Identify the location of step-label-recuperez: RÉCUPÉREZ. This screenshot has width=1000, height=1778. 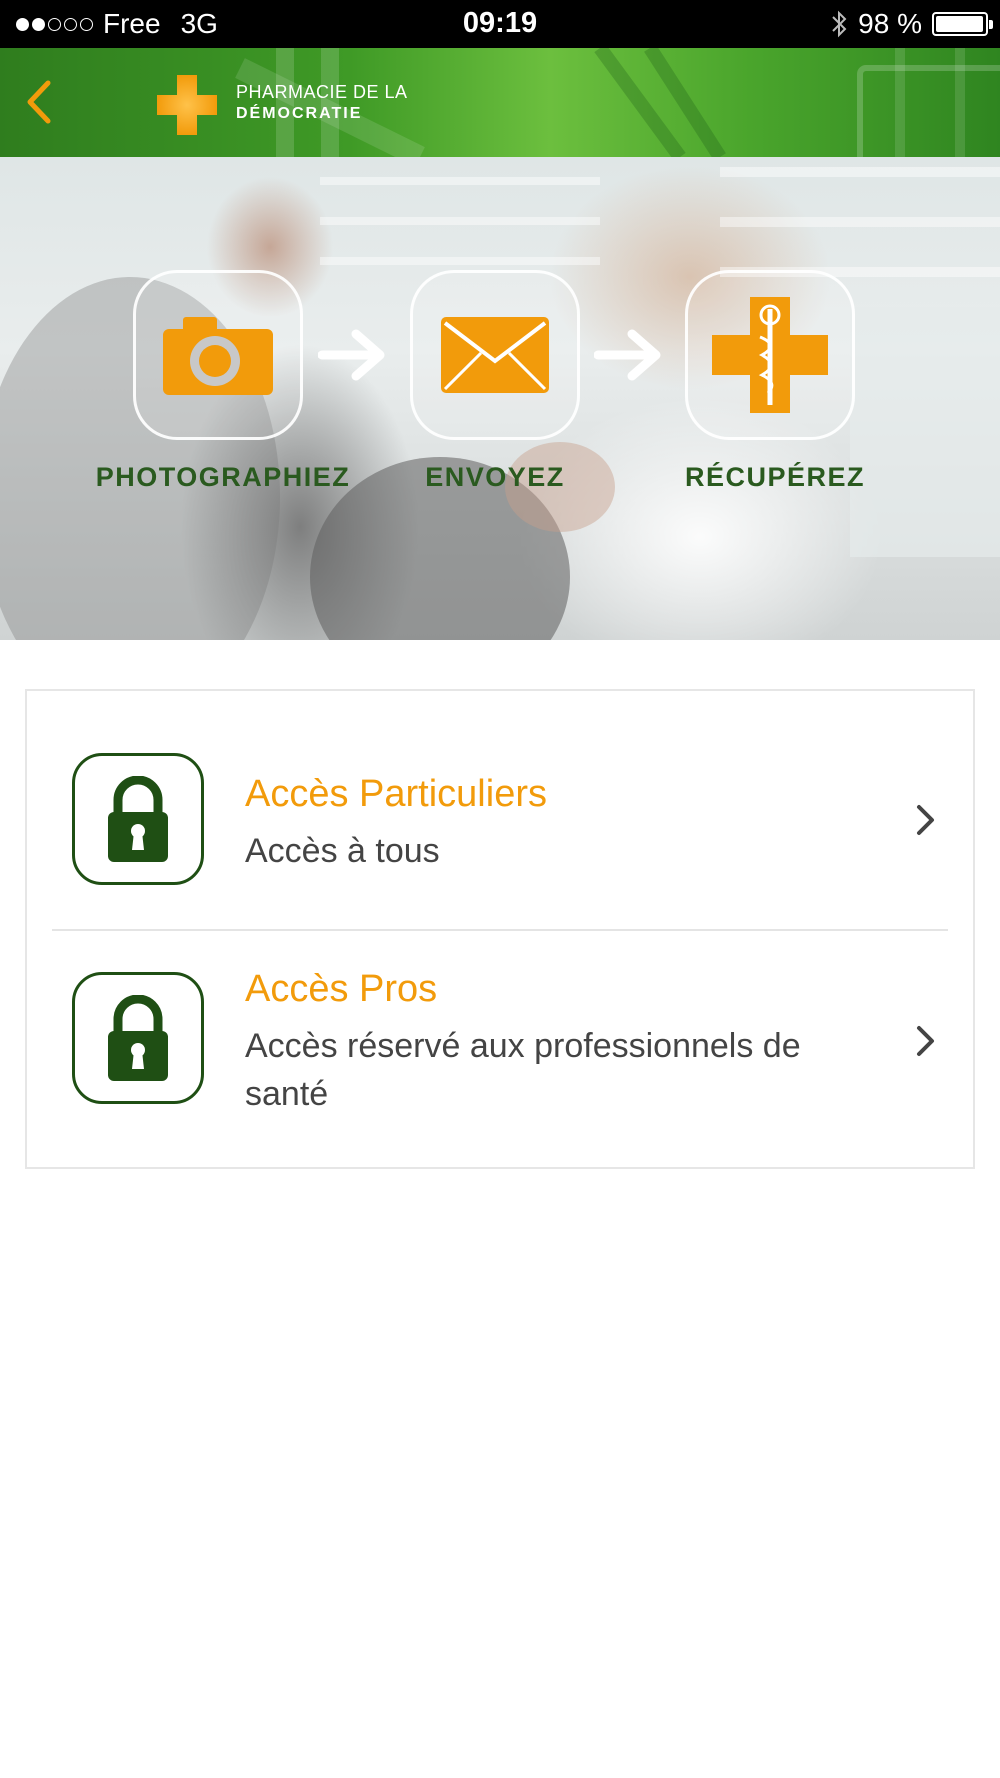
(775, 477).